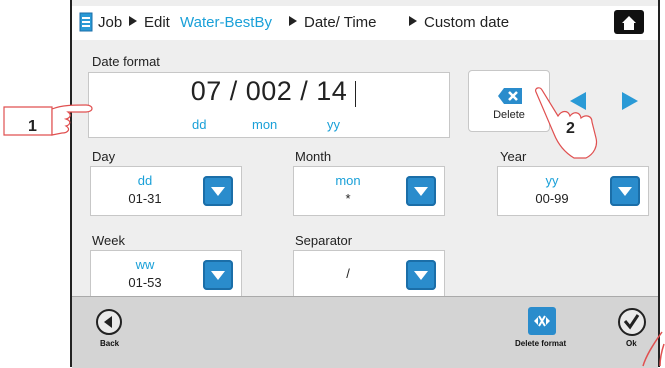 Image resolution: width=665 pixels, height=368 pixels. I want to click on week-range: 01-53, so click(145, 282).